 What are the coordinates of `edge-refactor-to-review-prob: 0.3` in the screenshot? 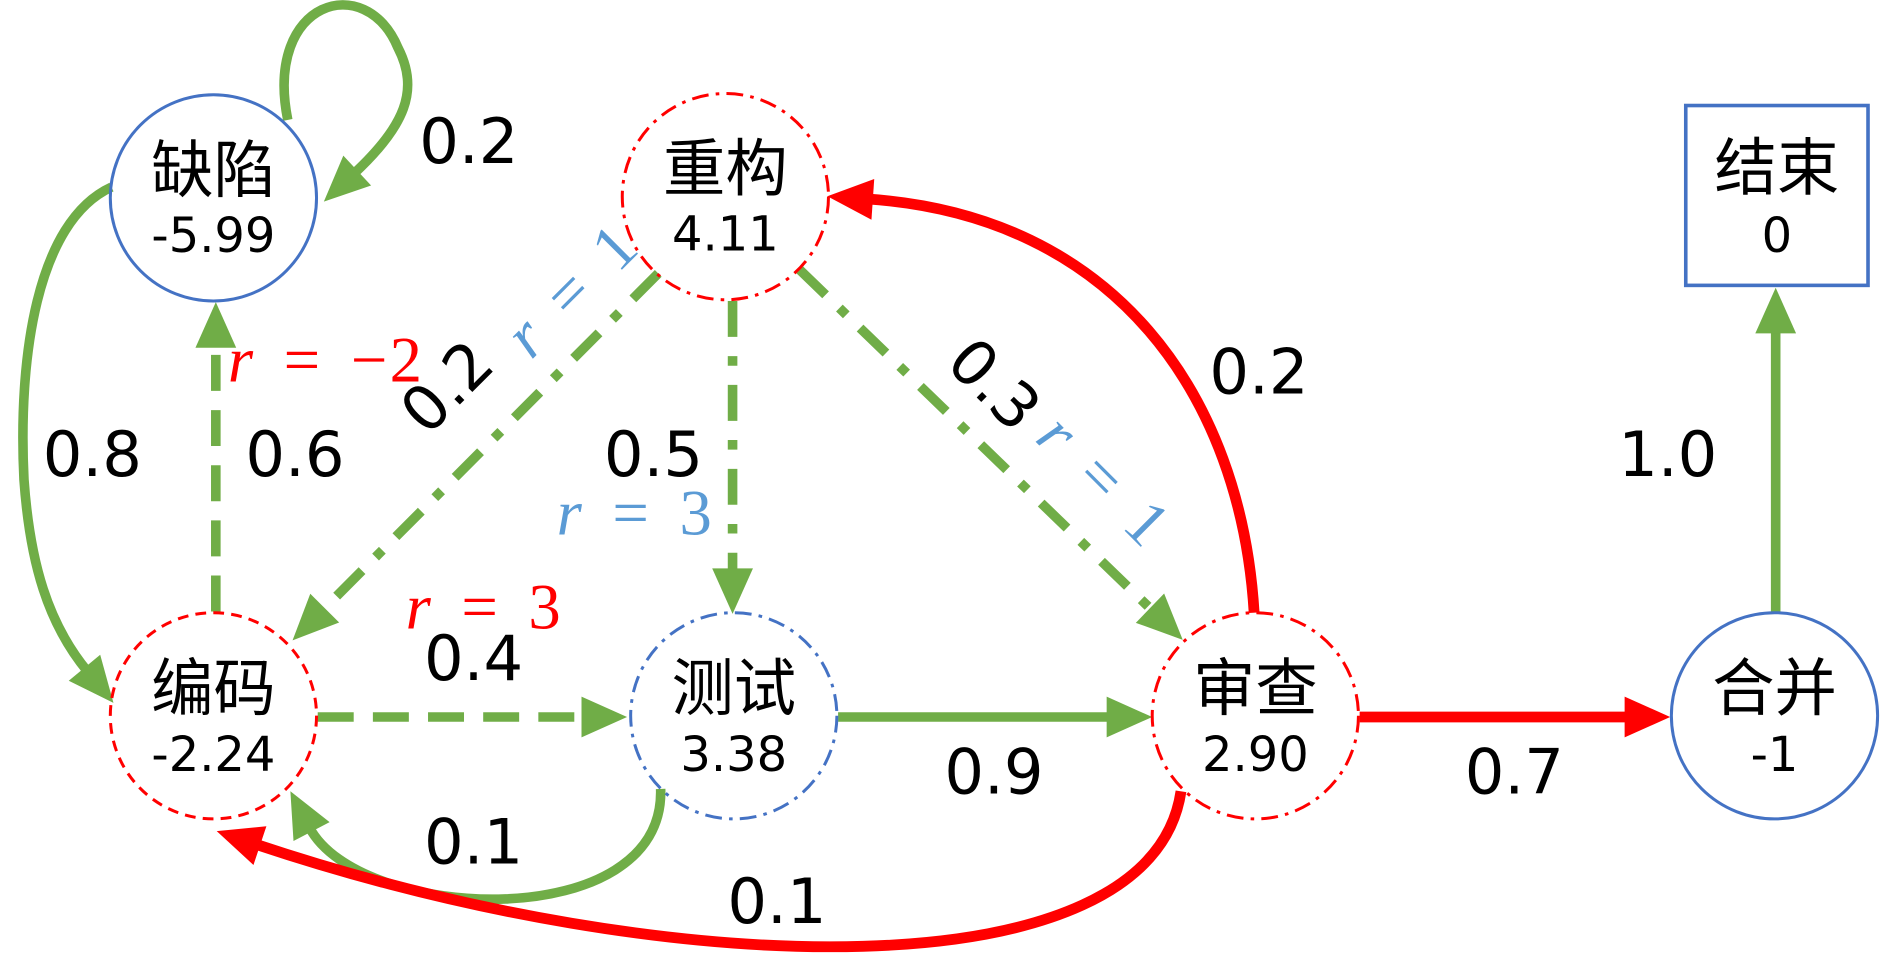 It's located at (994, 385).